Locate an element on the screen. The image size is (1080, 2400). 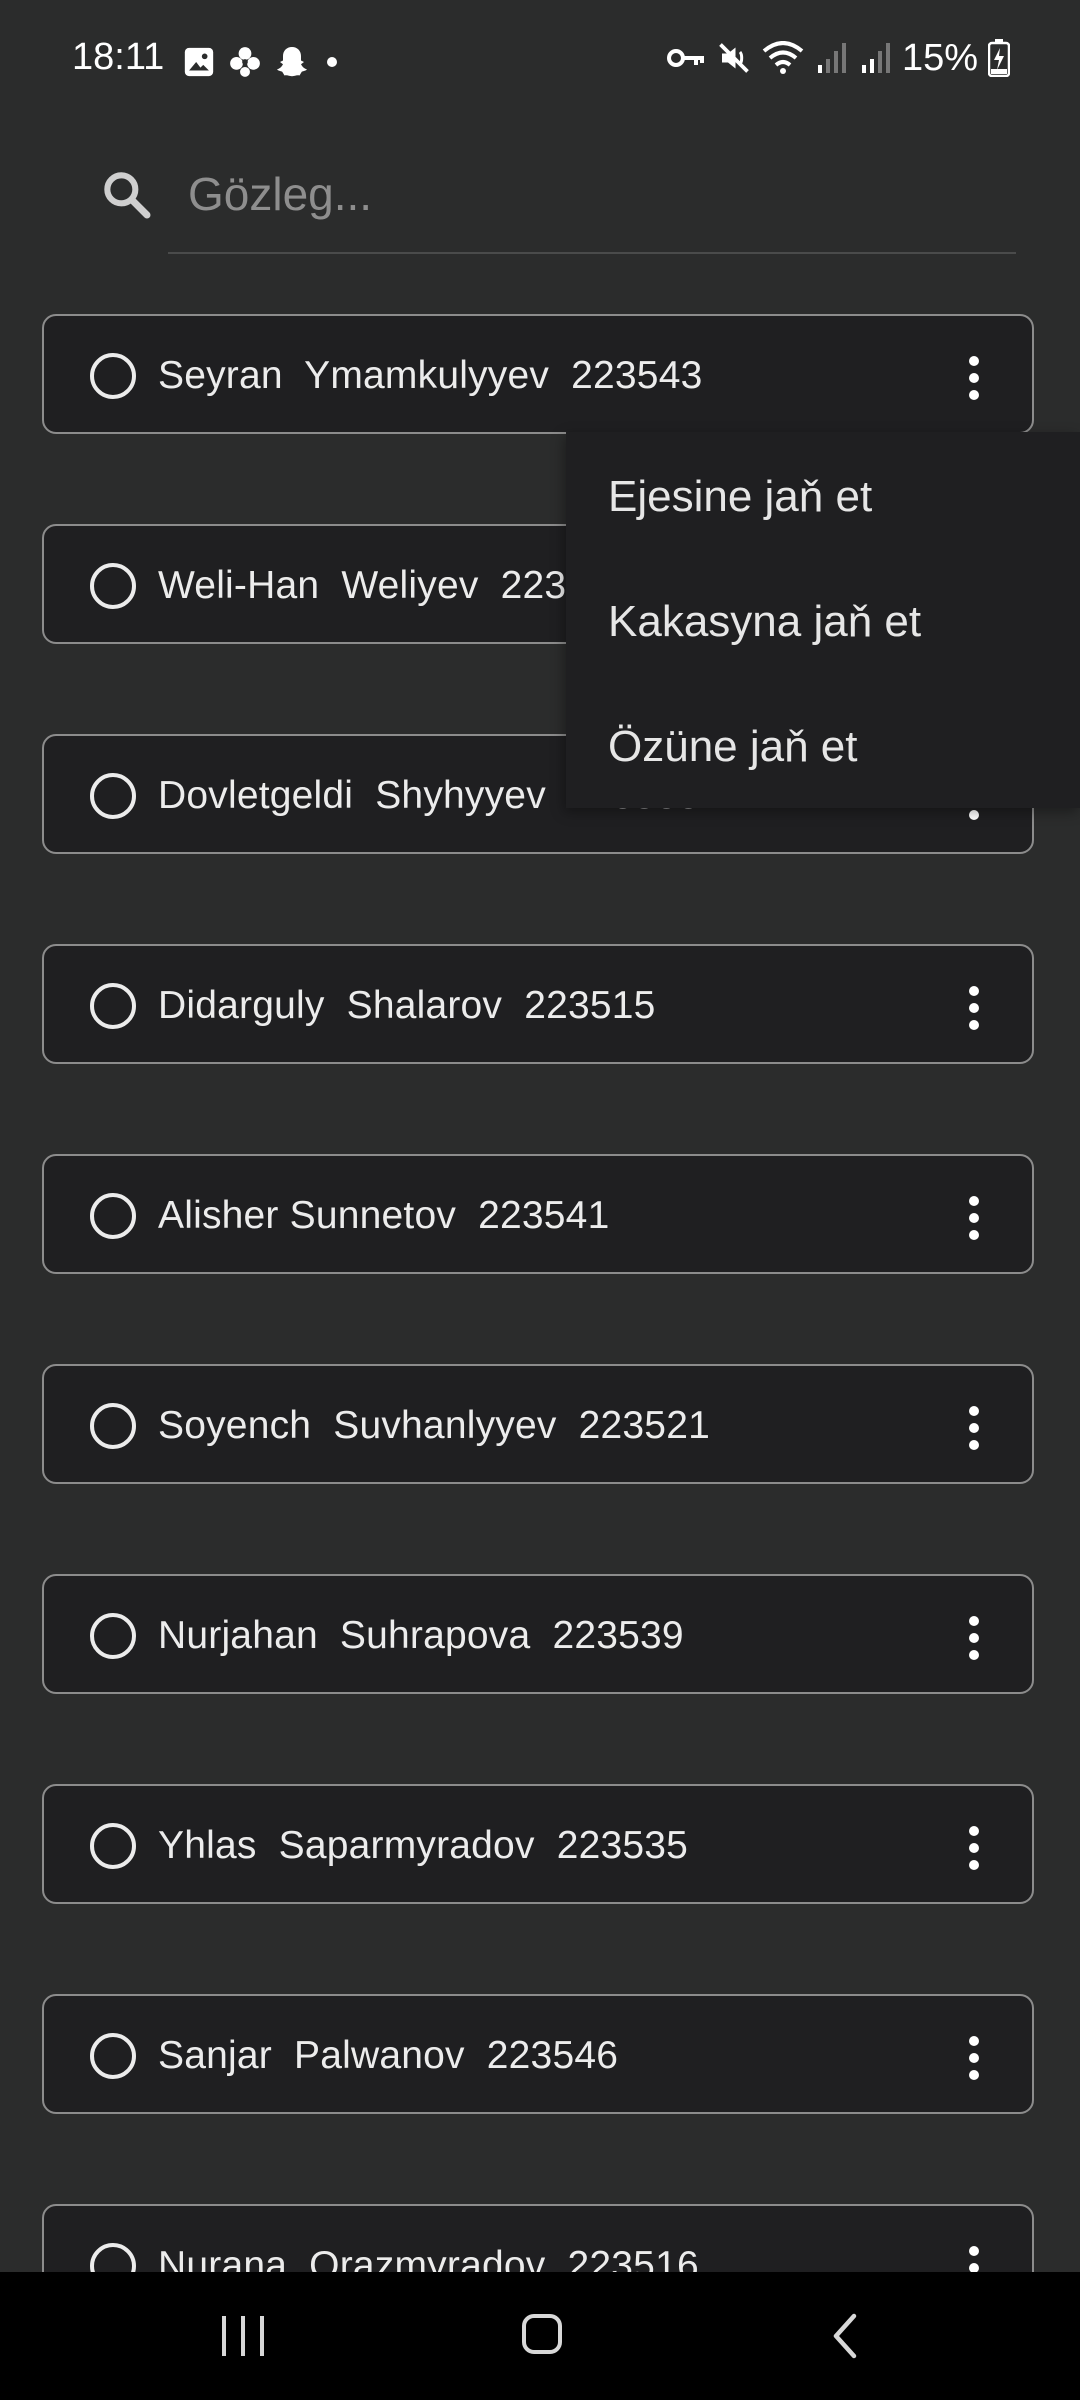
menu-item-label: Kakasyna jaň et is located at coordinates (765, 621).